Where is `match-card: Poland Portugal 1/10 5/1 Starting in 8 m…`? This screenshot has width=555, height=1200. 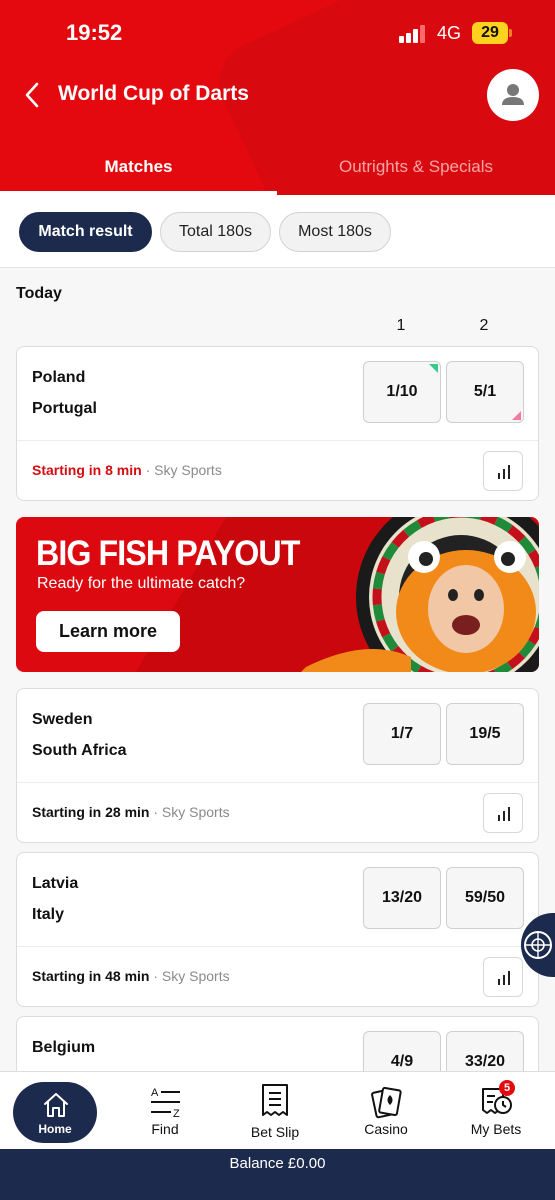
match-card: Poland Portugal 1/10 5/1 Starting in 8 m… is located at coordinates (277, 423).